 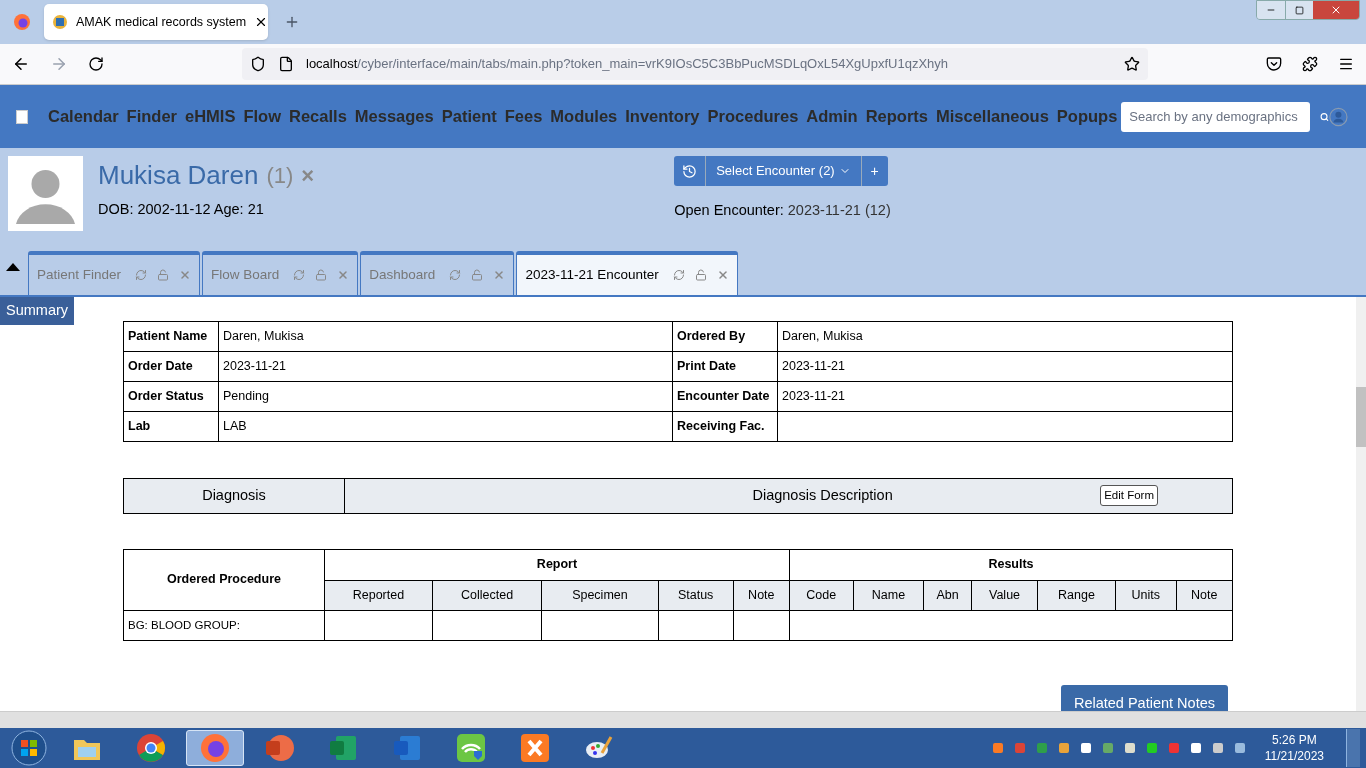 What do you see at coordinates (286, 64) in the screenshot?
I see `page-icon` at bounding box center [286, 64].